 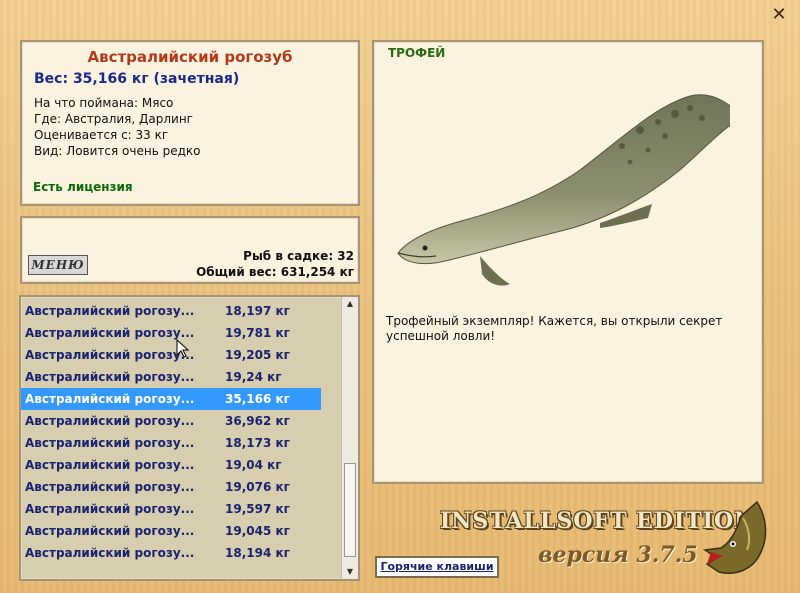 I want to click on hotkeys-link: Горячие клавиши, so click(x=437, y=567).